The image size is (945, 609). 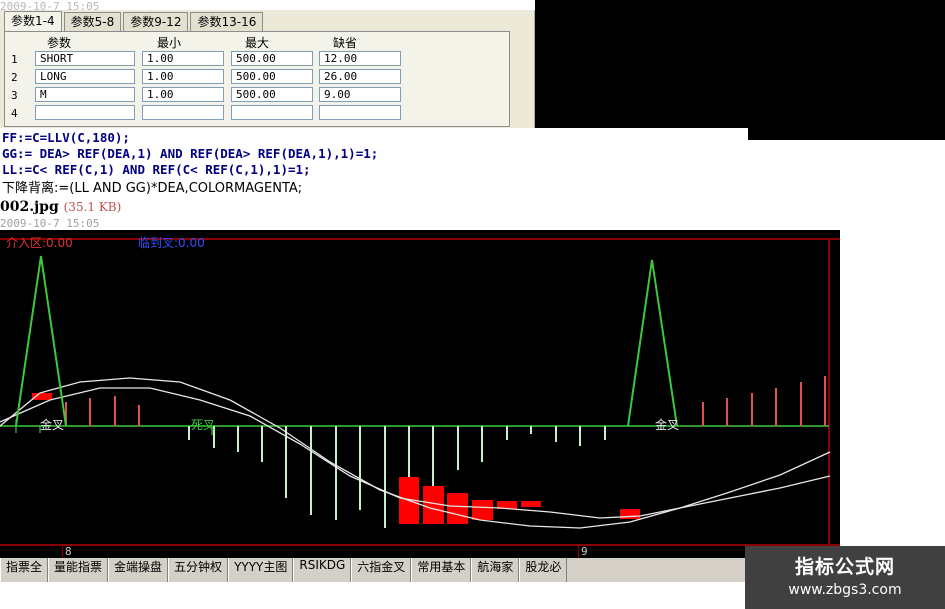 I want to click on signal-spike-left, so click(x=41, y=341).